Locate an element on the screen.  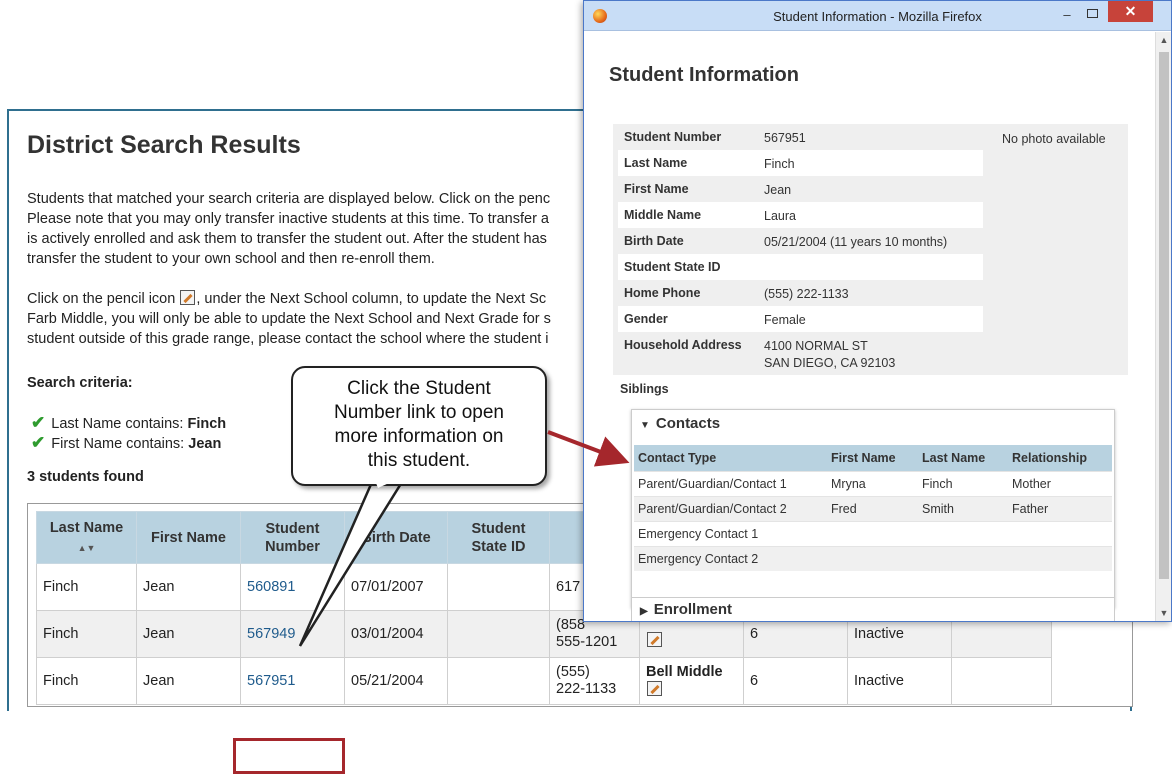
callout-line: Click the Student is located at coordinates (419, 388).